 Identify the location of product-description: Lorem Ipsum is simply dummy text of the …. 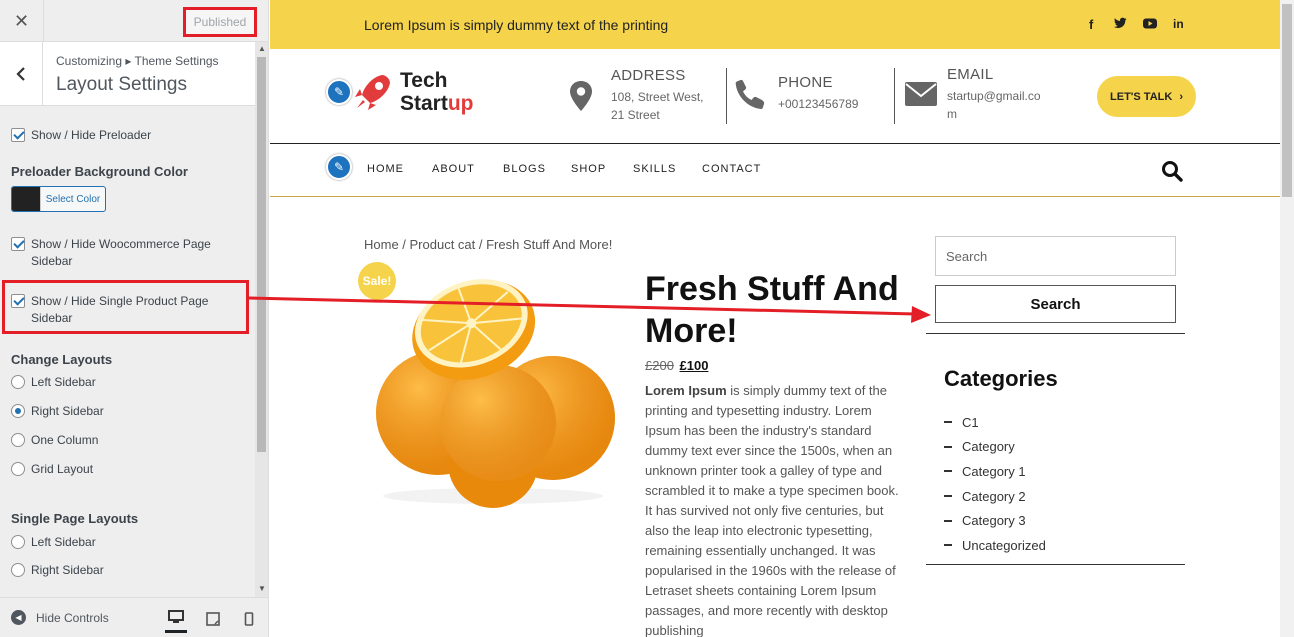
(772, 510).